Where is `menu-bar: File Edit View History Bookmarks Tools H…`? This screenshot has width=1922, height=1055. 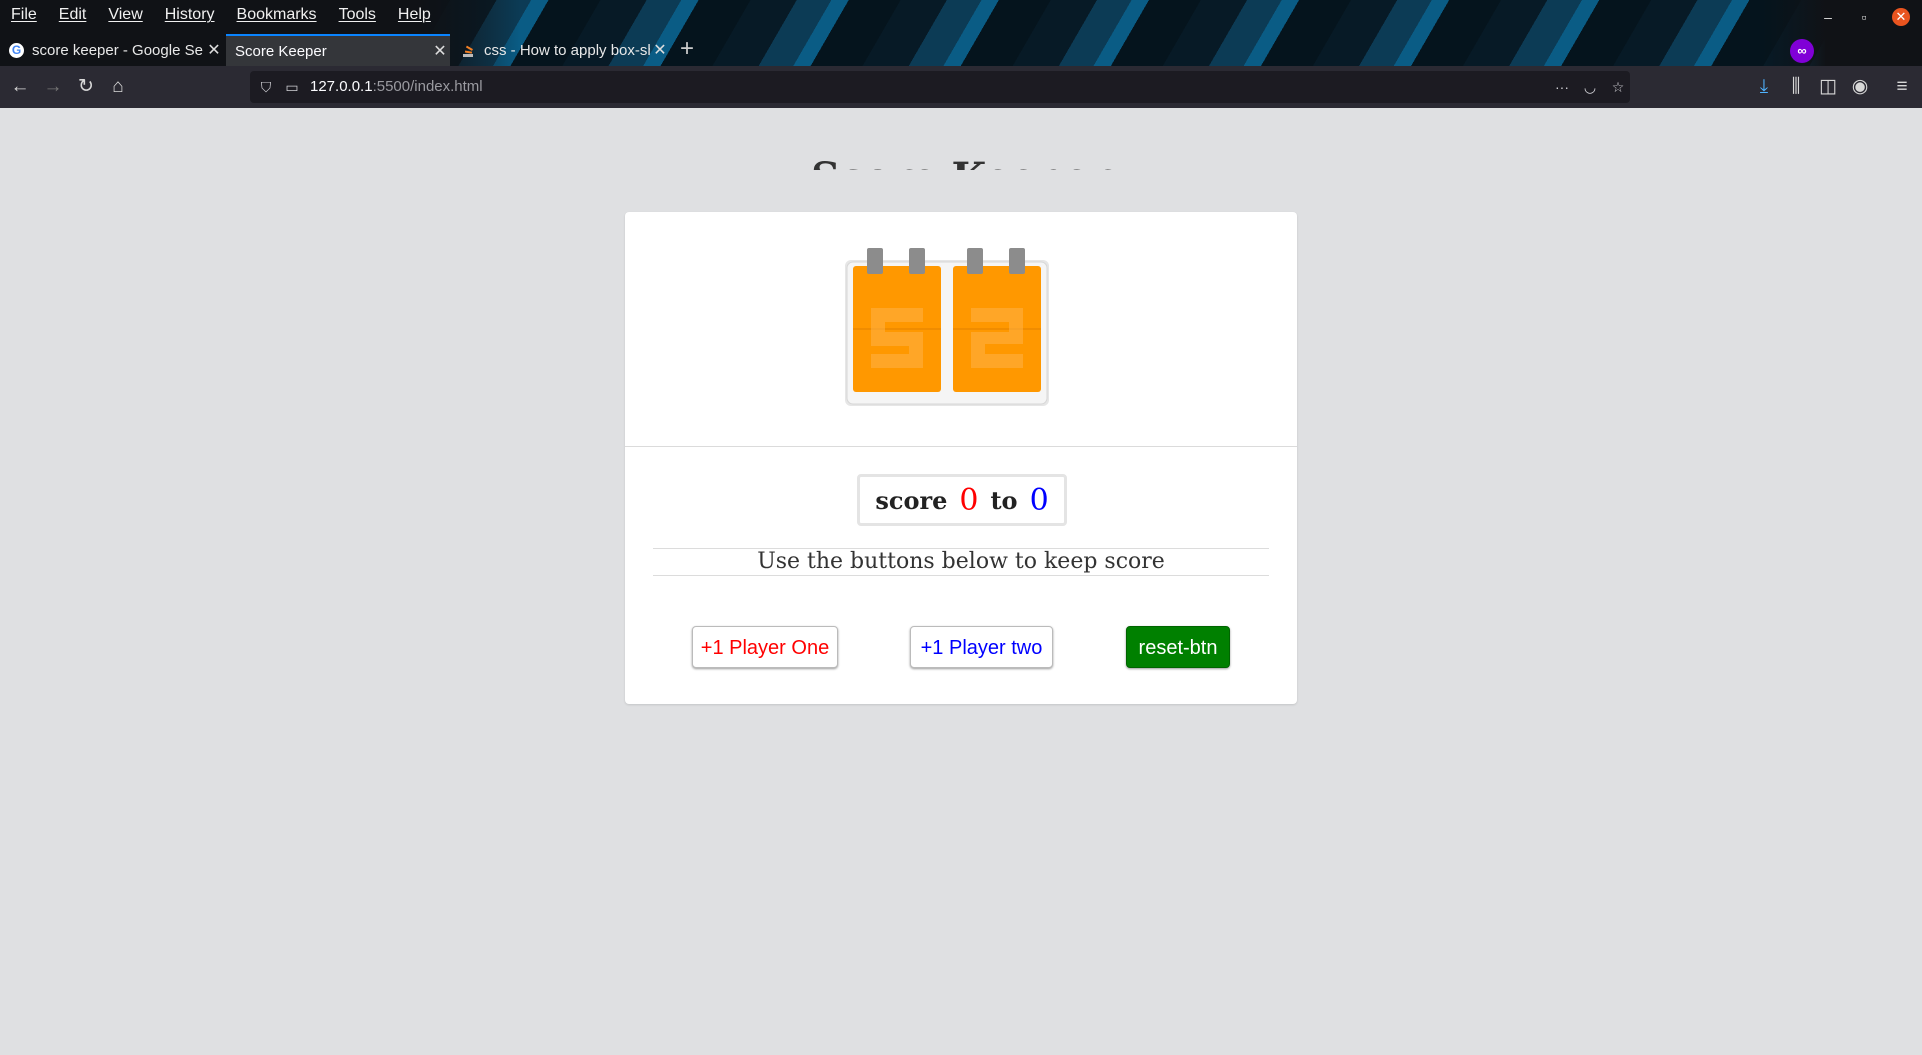
menu-bar: File Edit View History Bookmarks Tools H… is located at coordinates (221, 15).